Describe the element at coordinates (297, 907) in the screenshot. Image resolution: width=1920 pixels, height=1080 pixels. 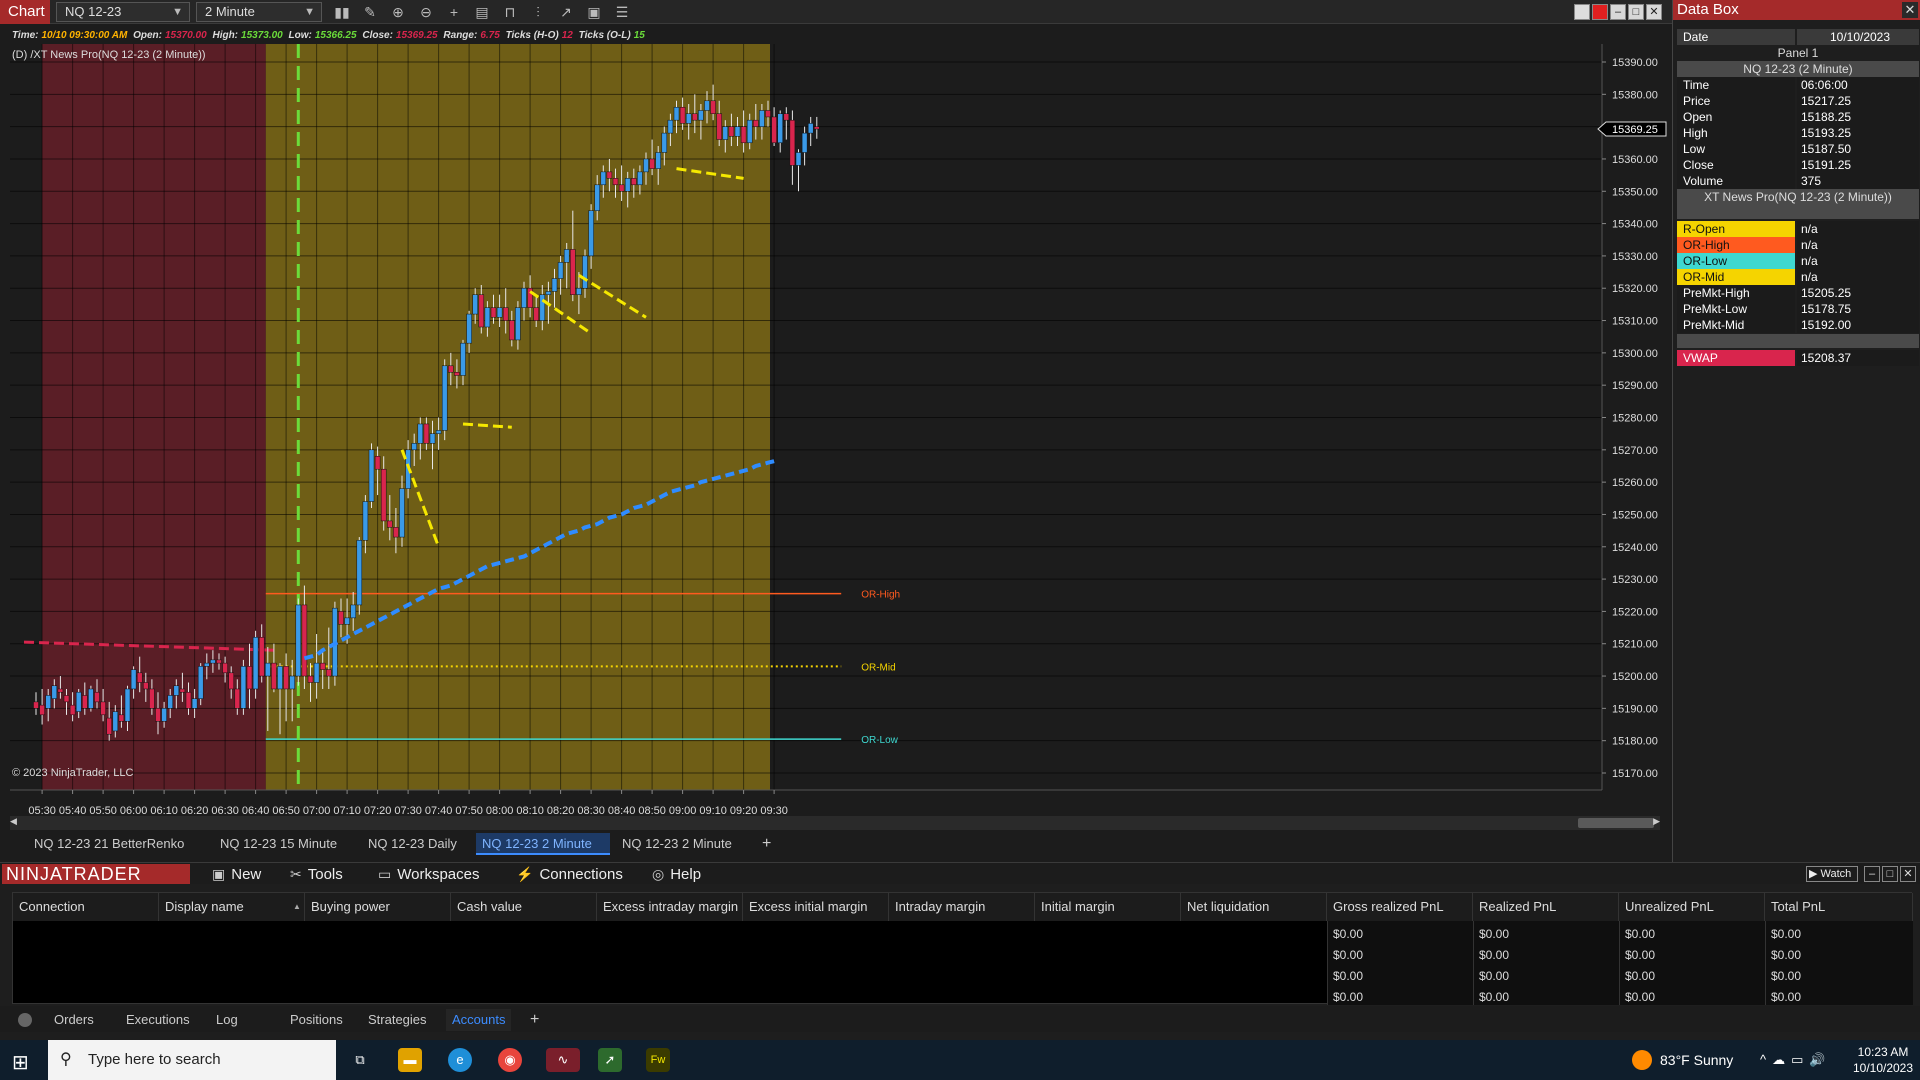
I see `sort-asc-icon: ▲` at that location.